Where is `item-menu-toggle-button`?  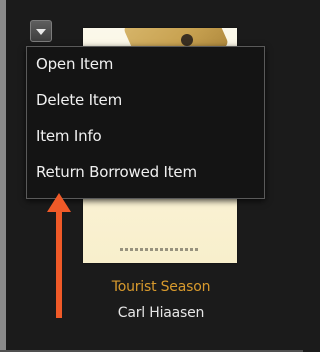
item-menu-toggle-button is located at coordinates (41, 31).